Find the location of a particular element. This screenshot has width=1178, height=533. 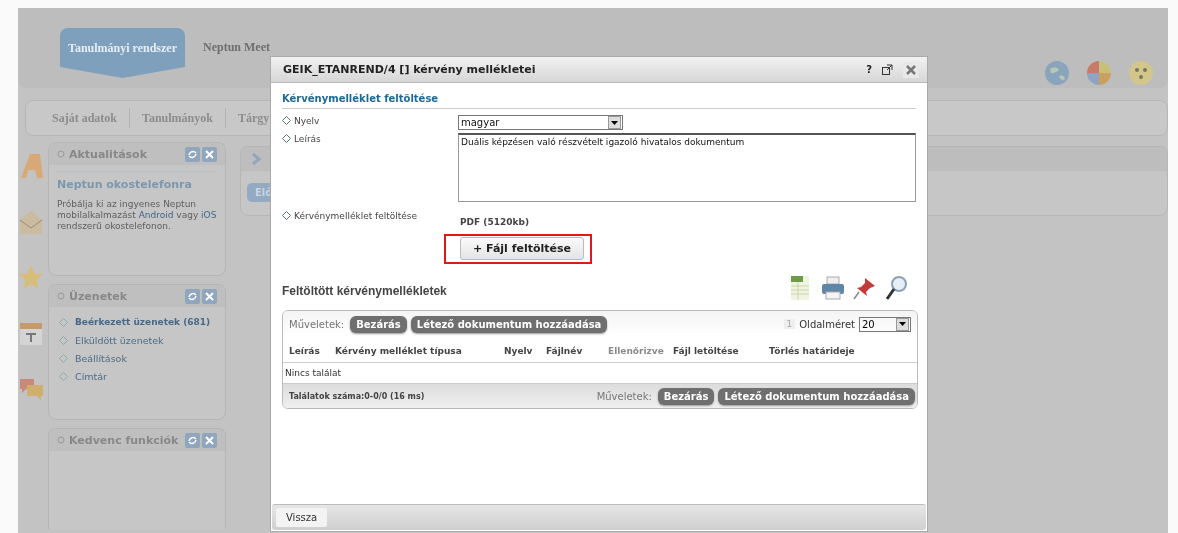

help-button: ? is located at coordinates (869, 69).